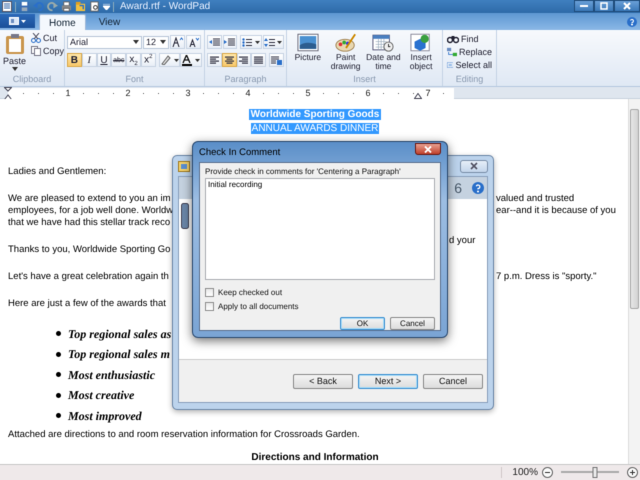 This screenshot has width=640, height=480. Describe the element at coordinates (66, 6) in the screenshot. I see `print-icon` at that location.